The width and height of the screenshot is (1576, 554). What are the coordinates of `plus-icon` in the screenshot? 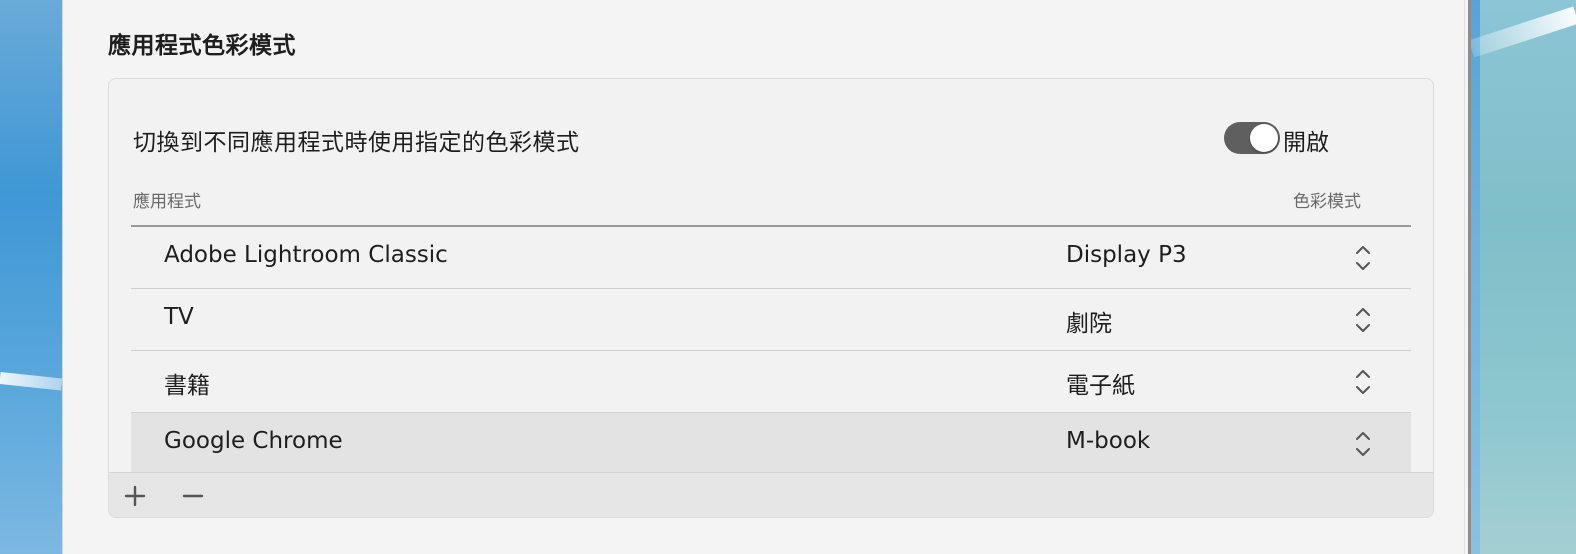 It's located at (135, 496).